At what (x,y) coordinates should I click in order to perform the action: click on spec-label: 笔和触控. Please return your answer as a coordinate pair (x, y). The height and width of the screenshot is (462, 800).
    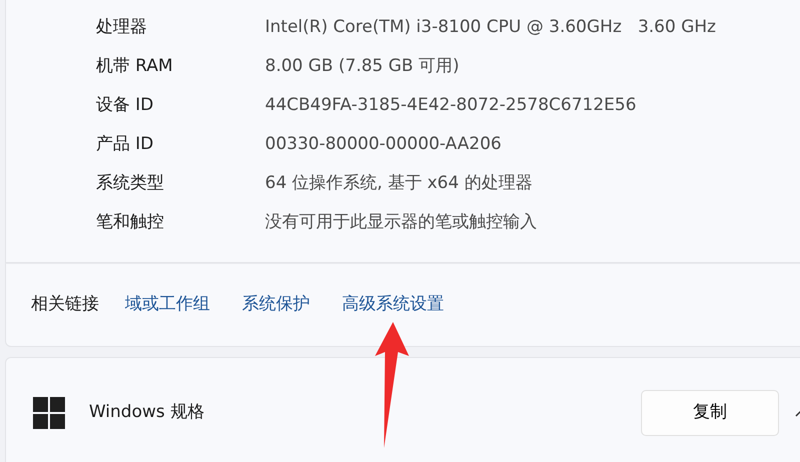
    Looking at the image, I should click on (130, 222).